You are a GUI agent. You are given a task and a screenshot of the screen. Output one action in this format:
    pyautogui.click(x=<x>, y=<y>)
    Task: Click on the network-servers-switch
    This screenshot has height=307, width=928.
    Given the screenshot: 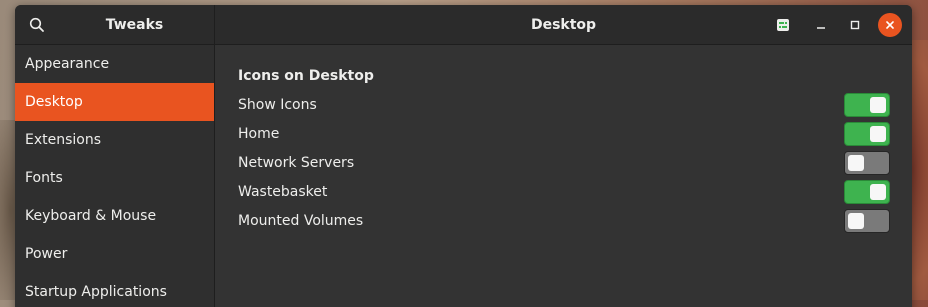 What is the action you would take?
    pyautogui.click(x=867, y=163)
    